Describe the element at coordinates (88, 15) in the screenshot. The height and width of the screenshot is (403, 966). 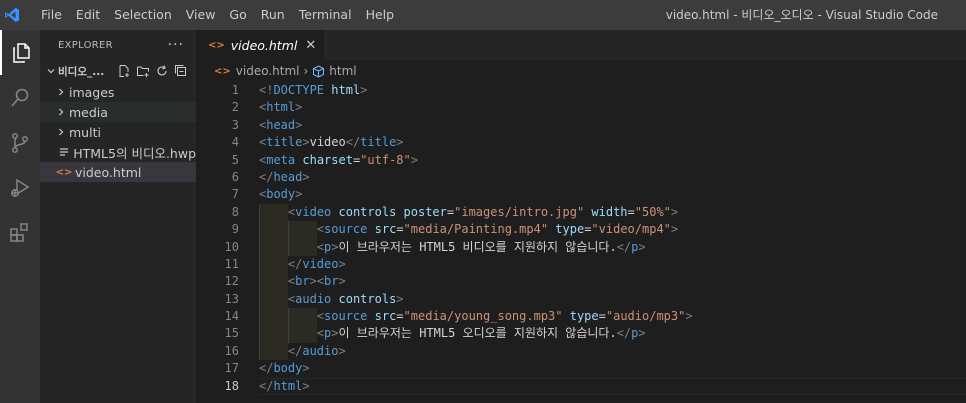
I see `menu-edit: Edit` at that location.